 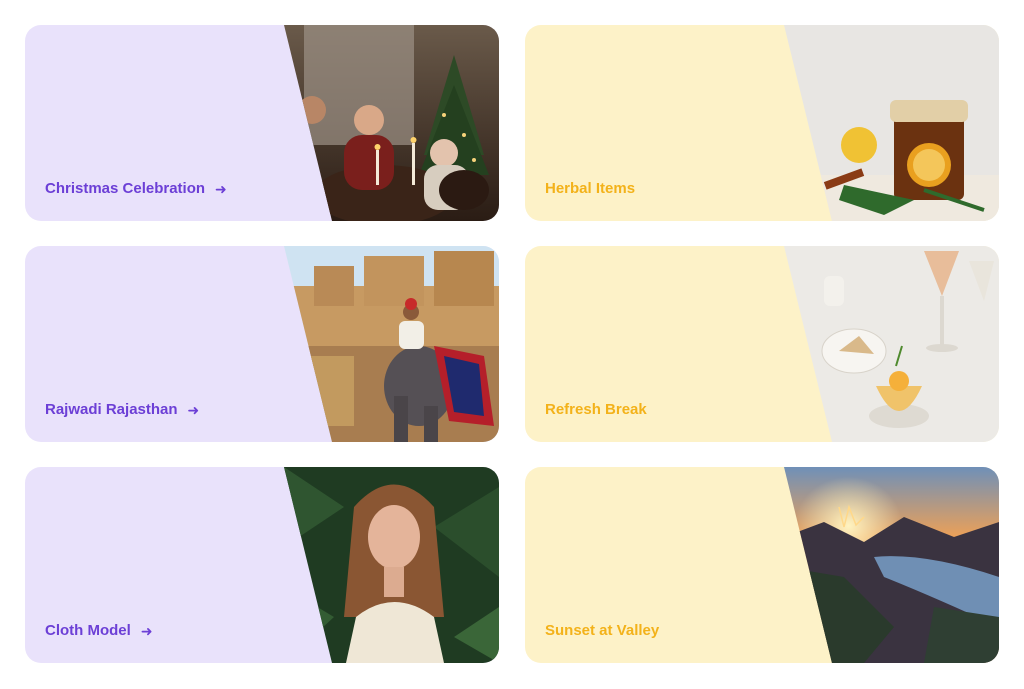 I want to click on card-sunset-at-valley: Sunset at Valley, so click(x=762, y=565).